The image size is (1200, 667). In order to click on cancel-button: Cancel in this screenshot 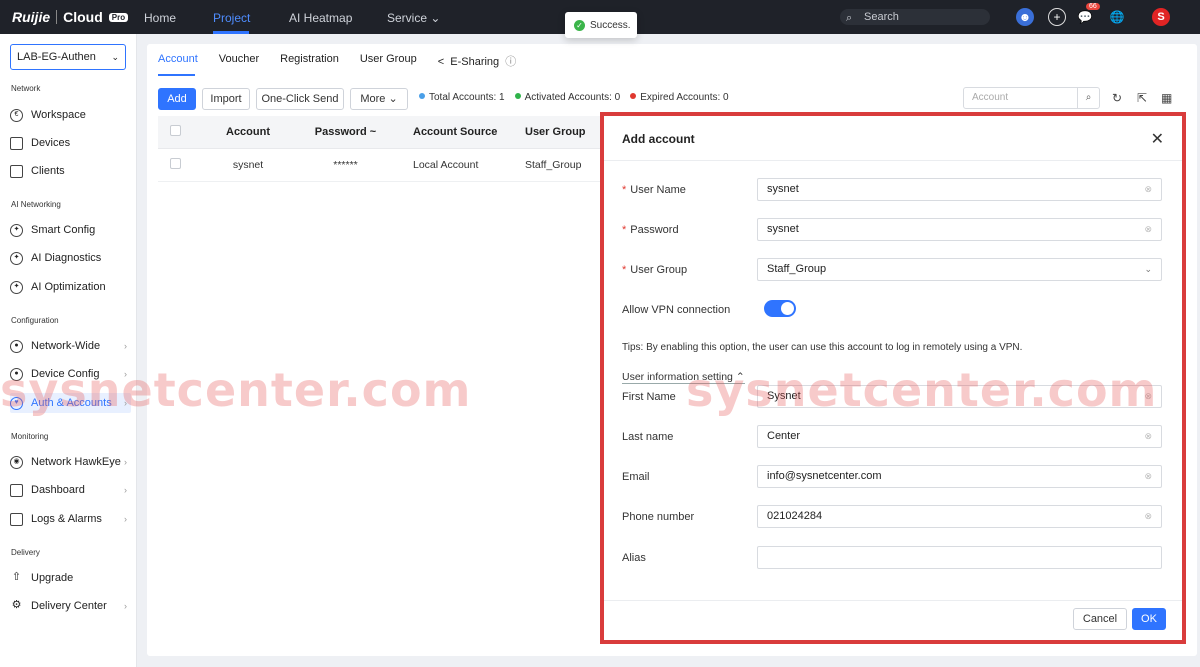, I will do `click(1100, 619)`.